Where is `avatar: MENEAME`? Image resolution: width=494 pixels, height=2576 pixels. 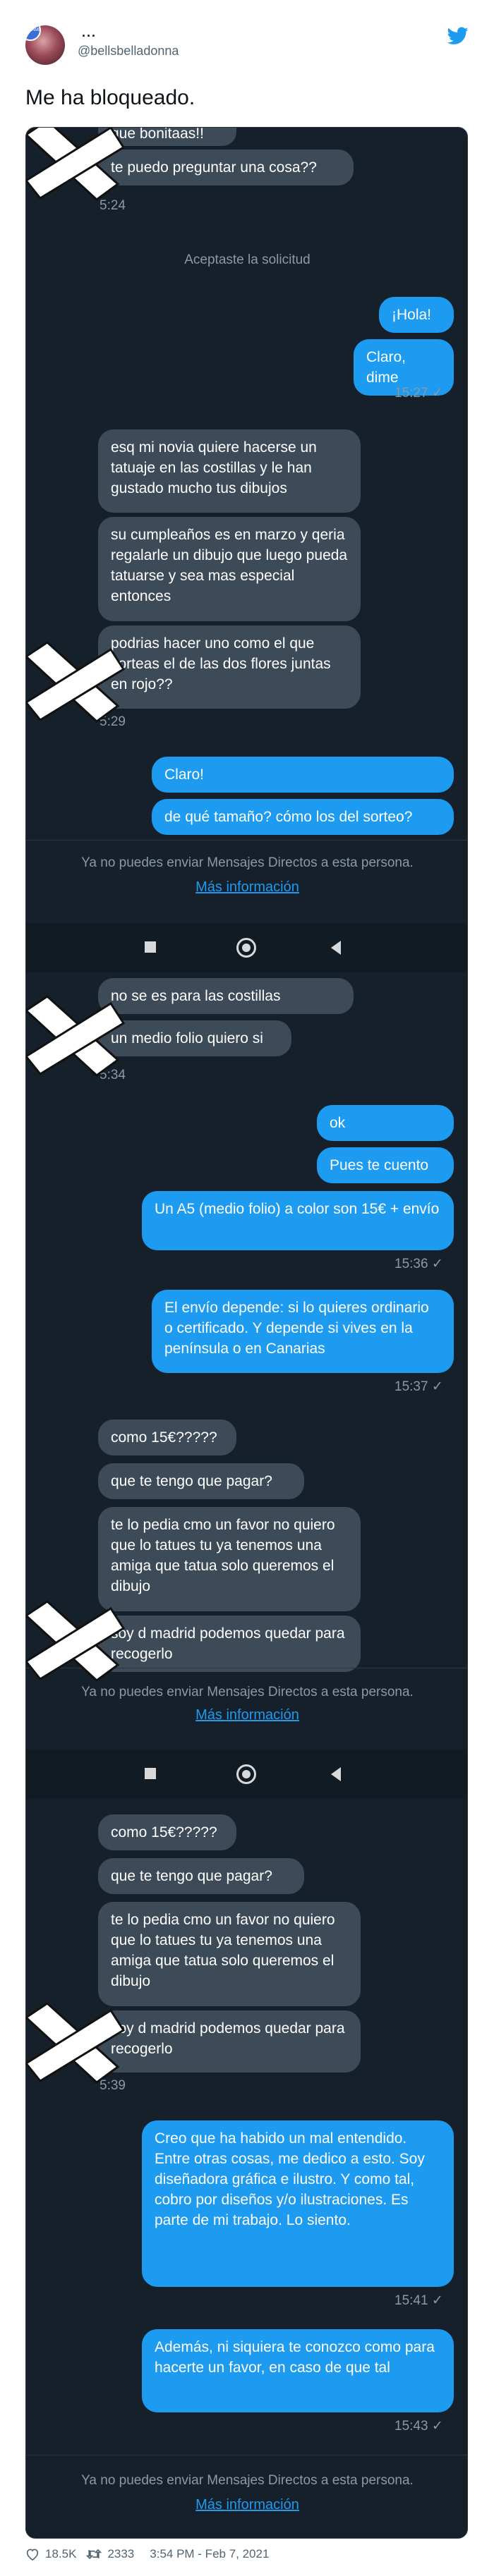 avatar: MENEAME is located at coordinates (45, 45).